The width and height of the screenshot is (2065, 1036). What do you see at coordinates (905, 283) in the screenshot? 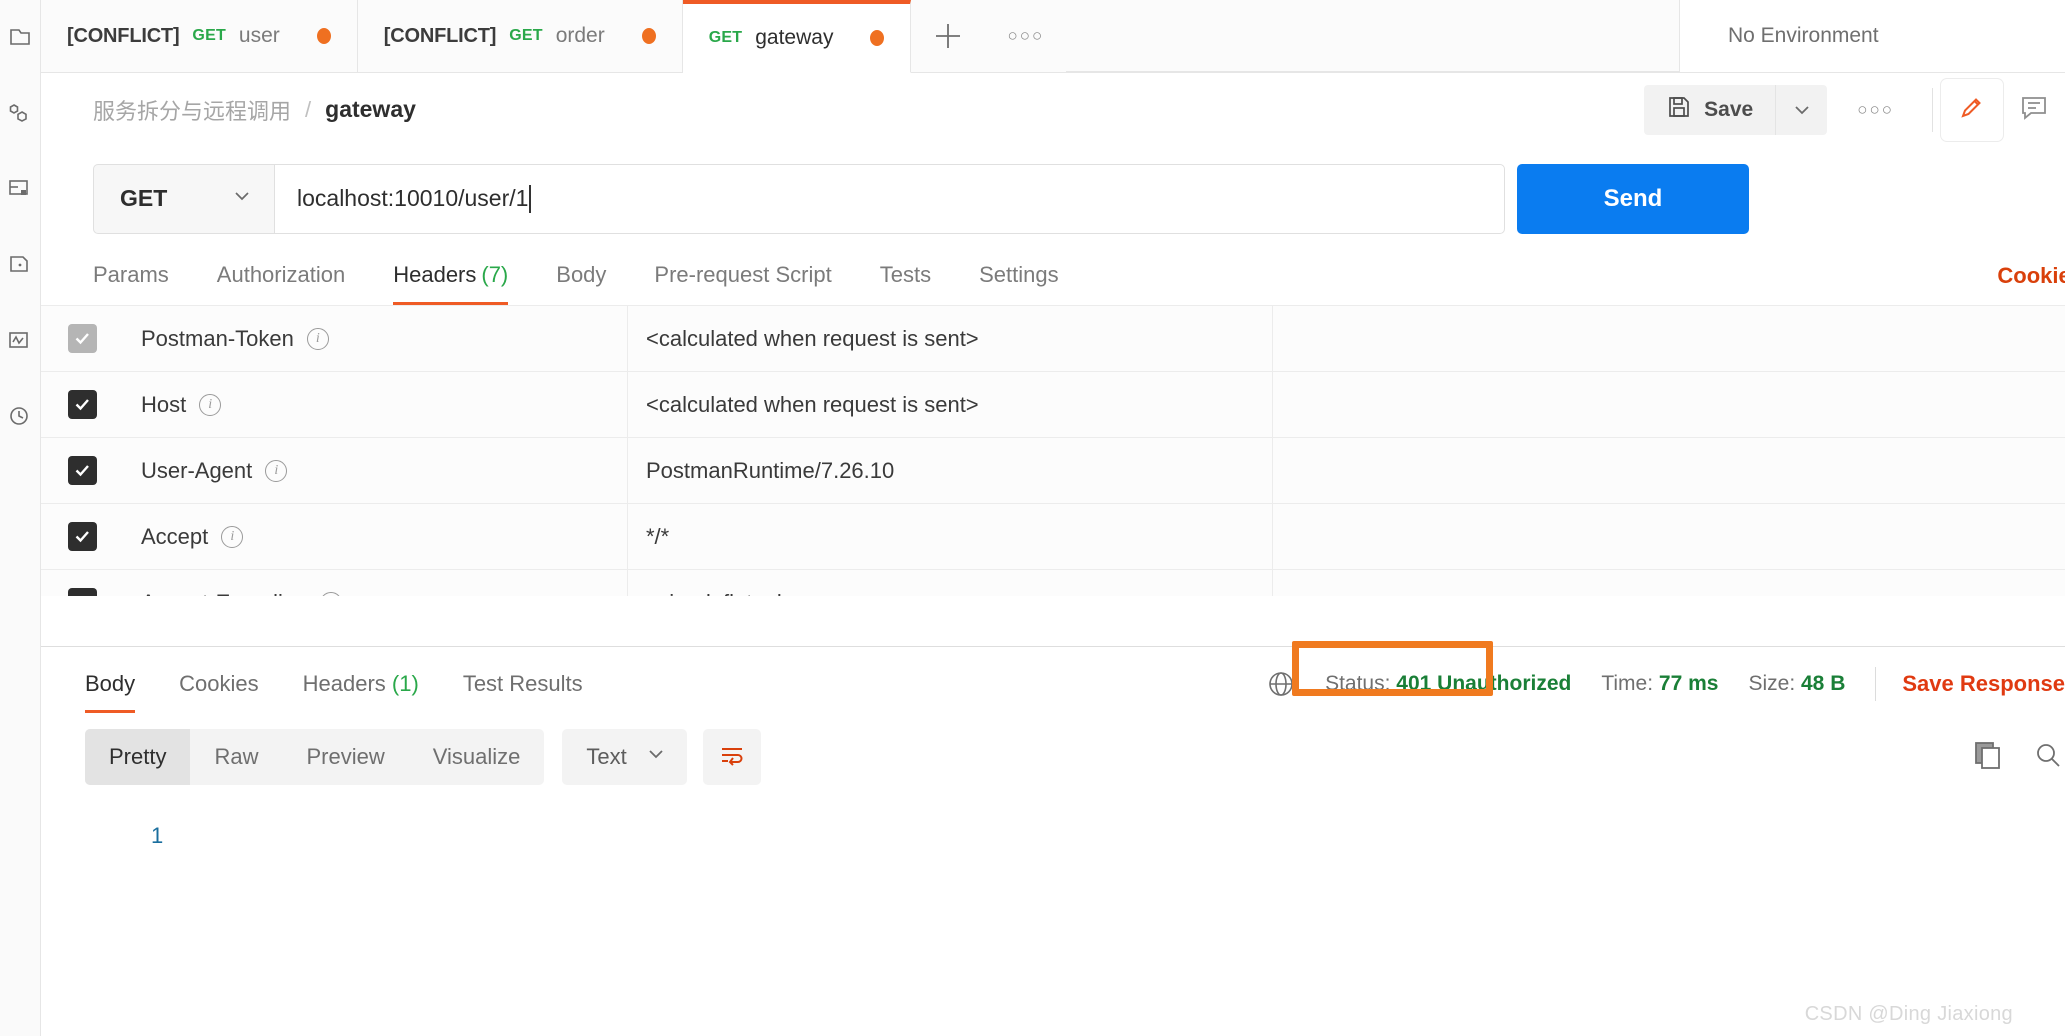
I see `tab-tests: Tests` at bounding box center [905, 283].